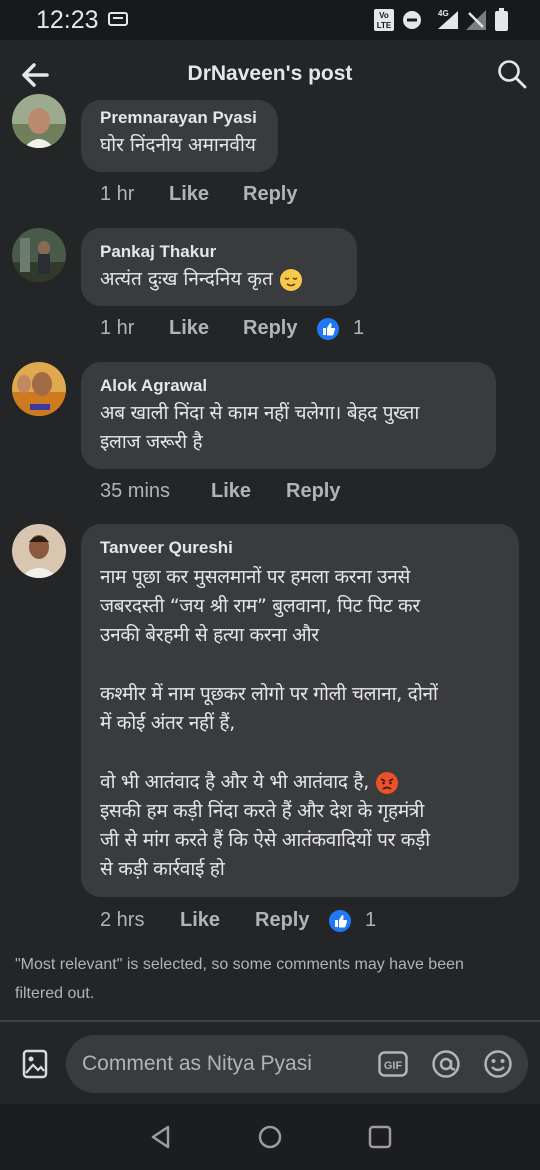 Image resolution: width=540 pixels, height=1170 pixels. Describe the element at coordinates (443, 13) in the screenshot. I see `svg-text: 4G` at that location.